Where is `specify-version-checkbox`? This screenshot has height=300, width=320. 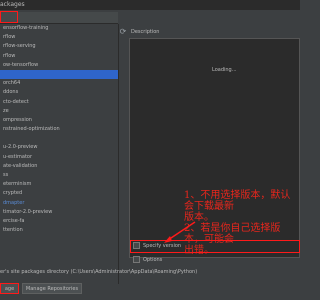
specify-version-checkbox is located at coordinates (136, 245).